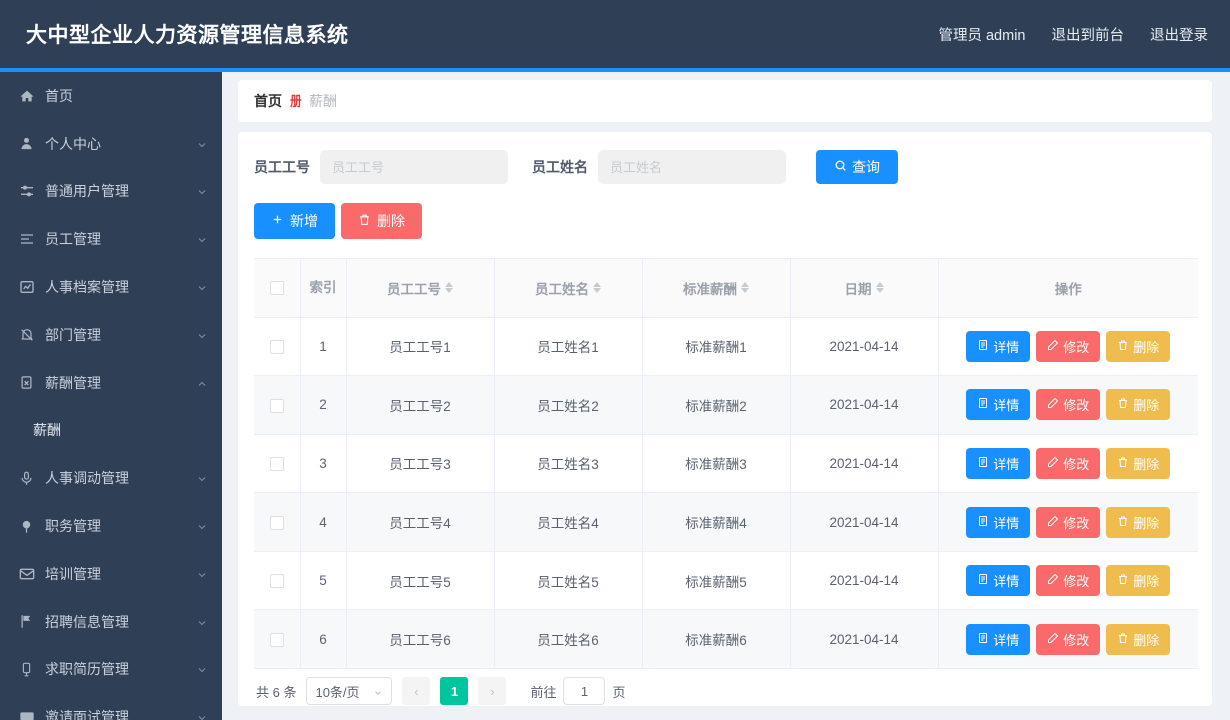 The width and height of the screenshot is (1230, 720). What do you see at coordinates (111, 96) in the screenshot?
I see `sidebar-item-home: 首页` at bounding box center [111, 96].